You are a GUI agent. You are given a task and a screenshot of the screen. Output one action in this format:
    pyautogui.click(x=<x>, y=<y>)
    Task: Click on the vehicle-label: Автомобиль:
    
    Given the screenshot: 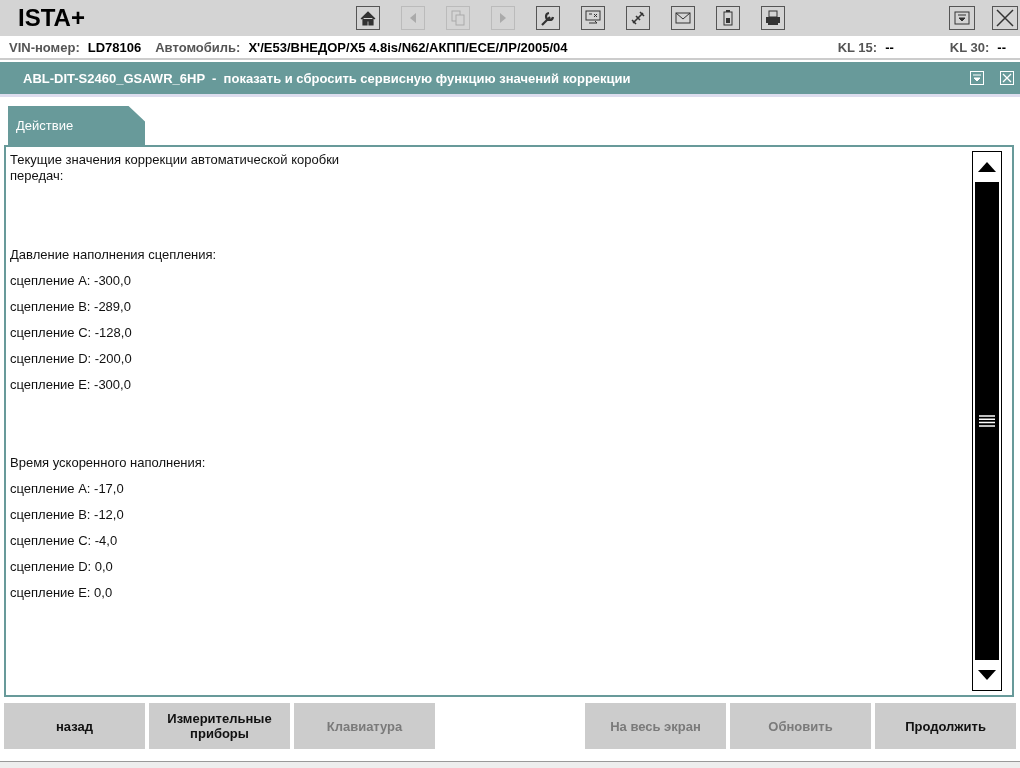 What is the action you would take?
    pyautogui.click(x=198, y=47)
    